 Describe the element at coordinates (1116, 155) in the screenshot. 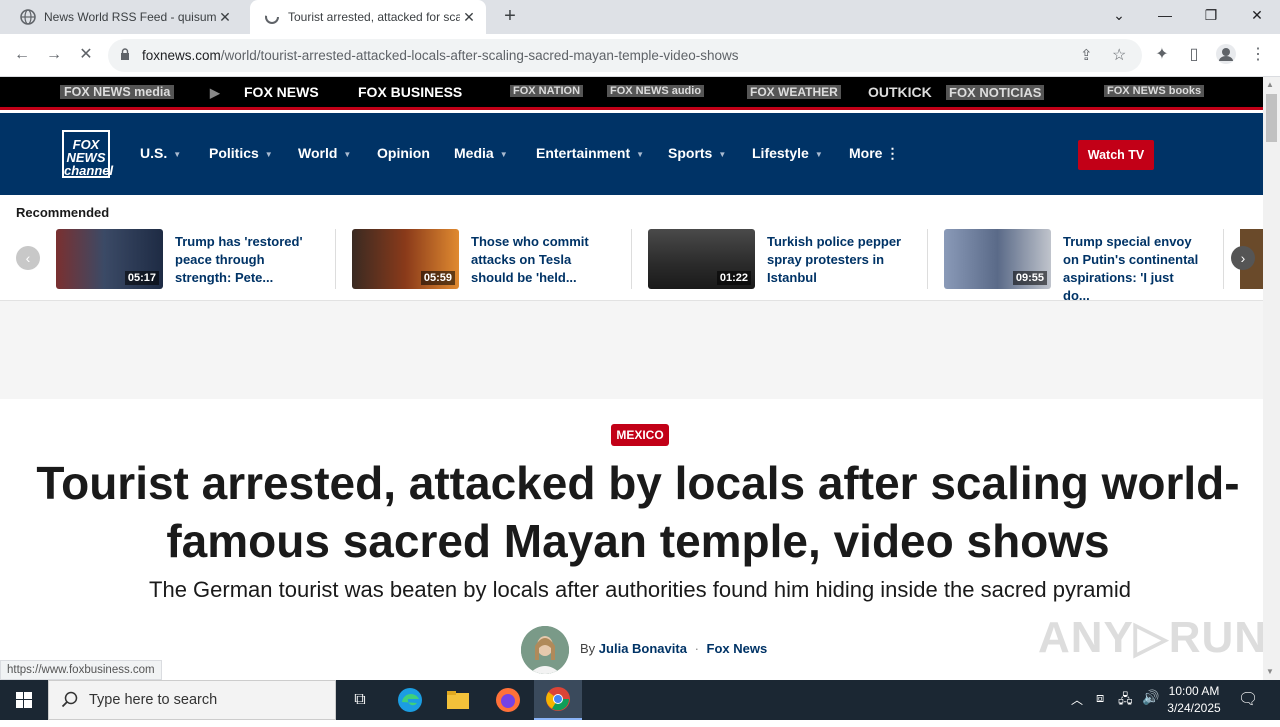

I see `watch-tv-button: Watch TV` at that location.